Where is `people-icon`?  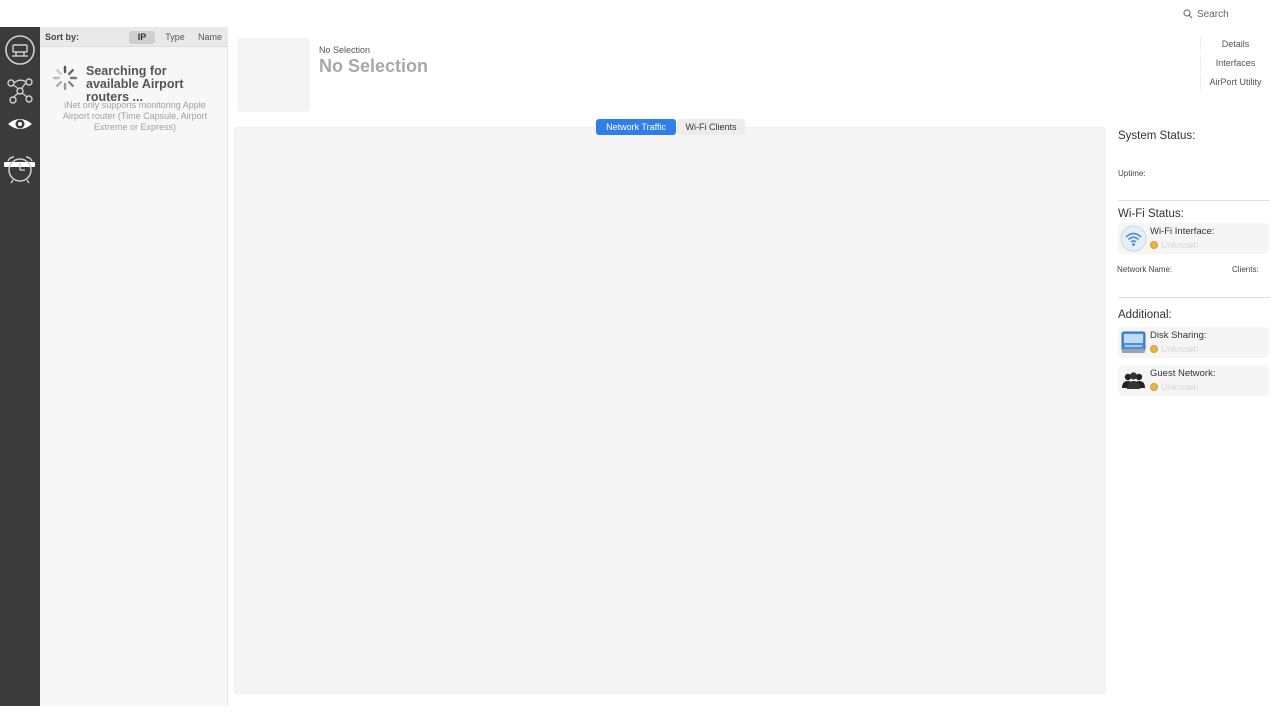
people-icon is located at coordinates (1133, 380).